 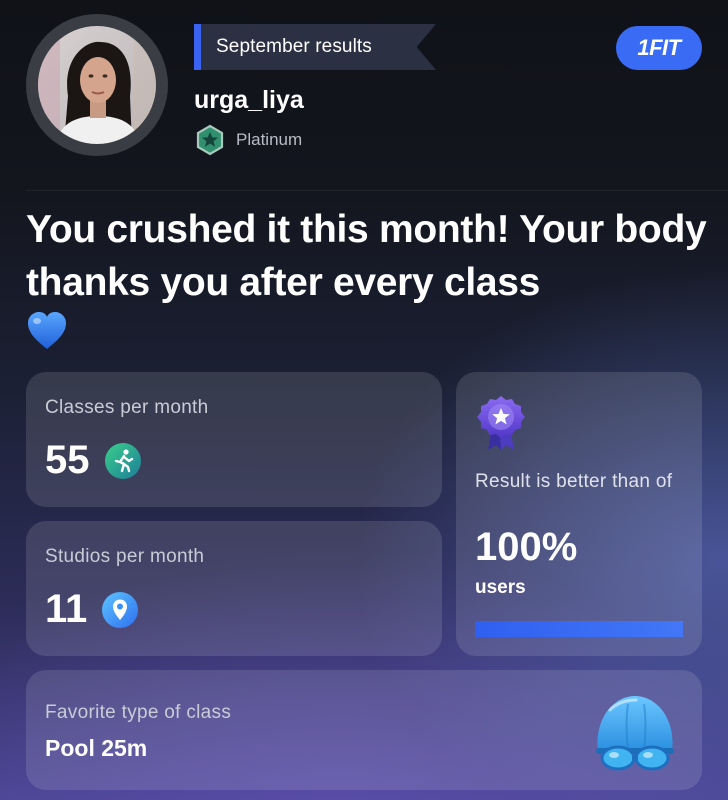 I want to click on studios-label: Studios per month, so click(x=125, y=556).